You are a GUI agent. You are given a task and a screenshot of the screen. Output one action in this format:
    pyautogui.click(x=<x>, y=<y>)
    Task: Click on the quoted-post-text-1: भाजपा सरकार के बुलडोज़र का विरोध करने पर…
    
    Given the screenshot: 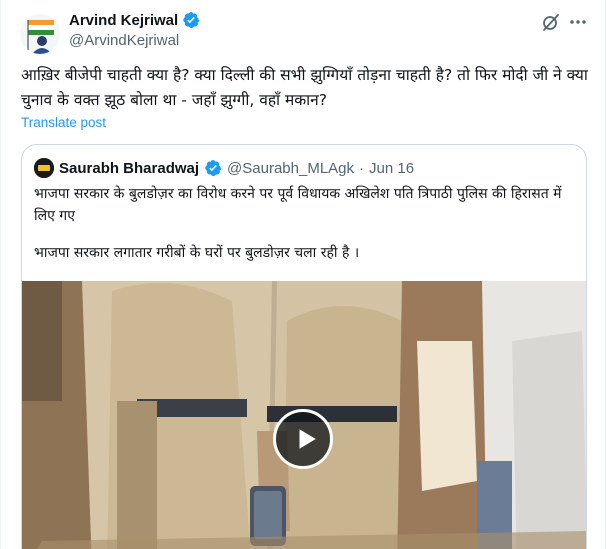 What is the action you would take?
    pyautogui.click(x=298, y=205)
    